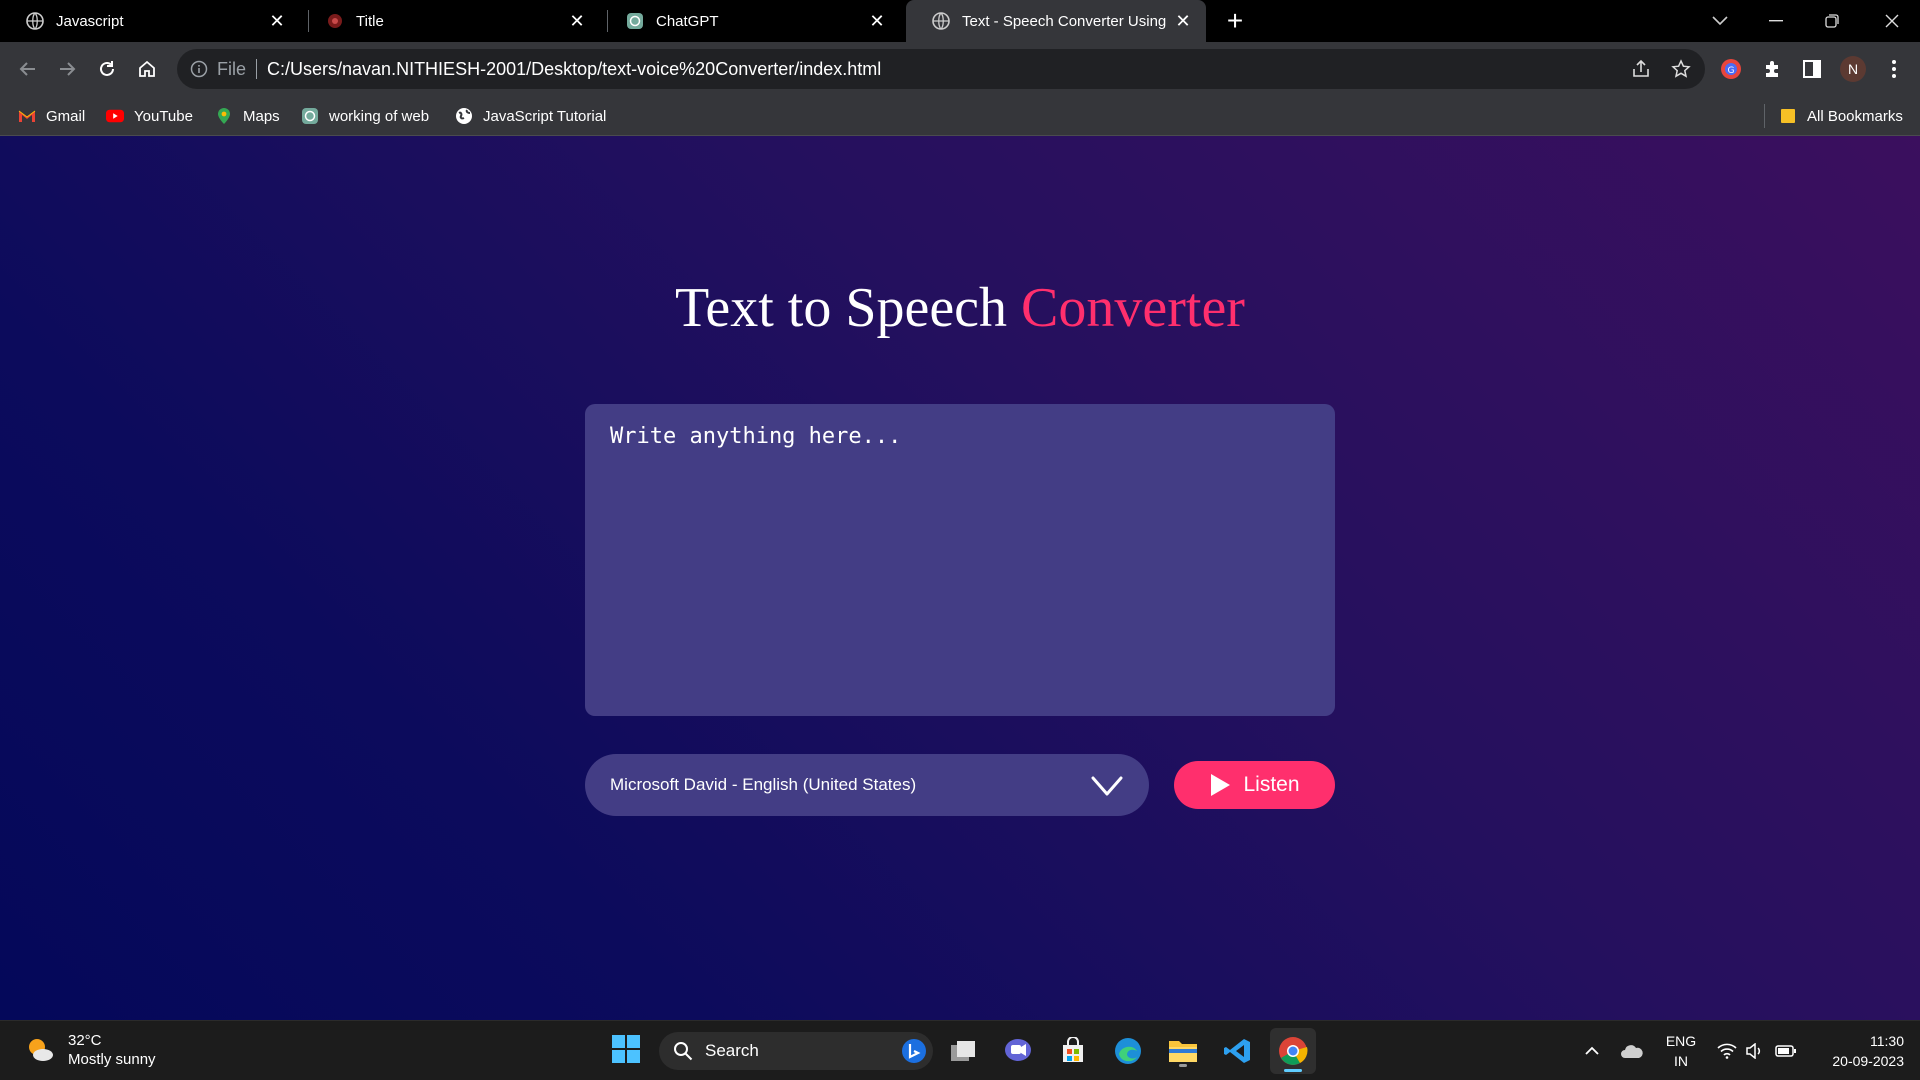 The width and height of the screenshot is (1920, 1080). What do you see at coordinates (683, 1051) in the screenshot?
I see `search-icon` at bounding box center [683, 1051].